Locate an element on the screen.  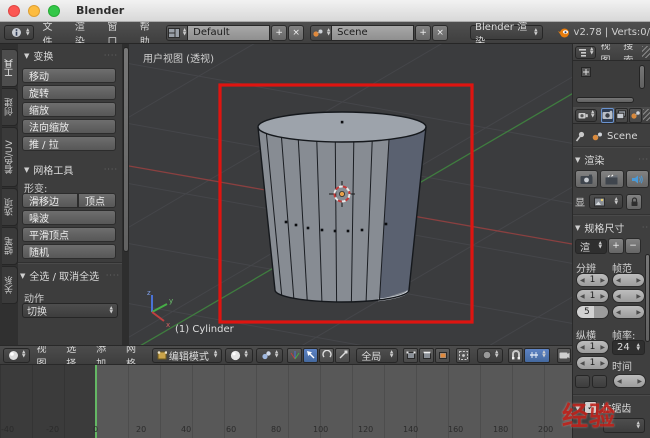
transform-panel-header: ▼ 变换 ···· is located at coordinates (71, 55).